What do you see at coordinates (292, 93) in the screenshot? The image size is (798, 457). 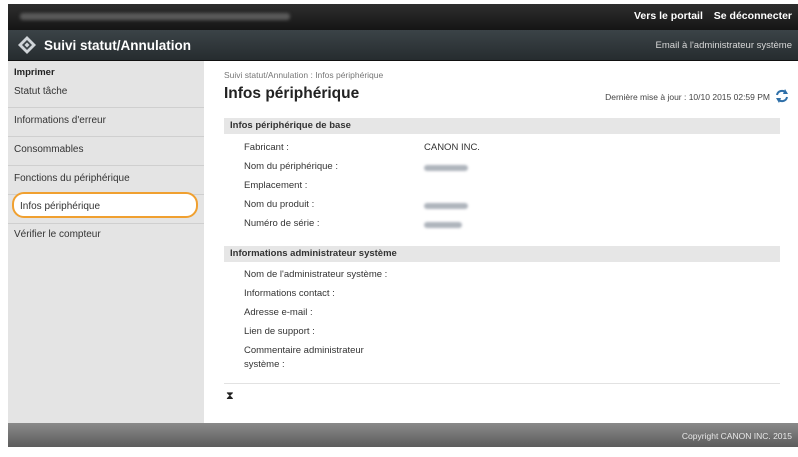 I see `page-title: Infos périphérique` at bounding box center [292, 93].